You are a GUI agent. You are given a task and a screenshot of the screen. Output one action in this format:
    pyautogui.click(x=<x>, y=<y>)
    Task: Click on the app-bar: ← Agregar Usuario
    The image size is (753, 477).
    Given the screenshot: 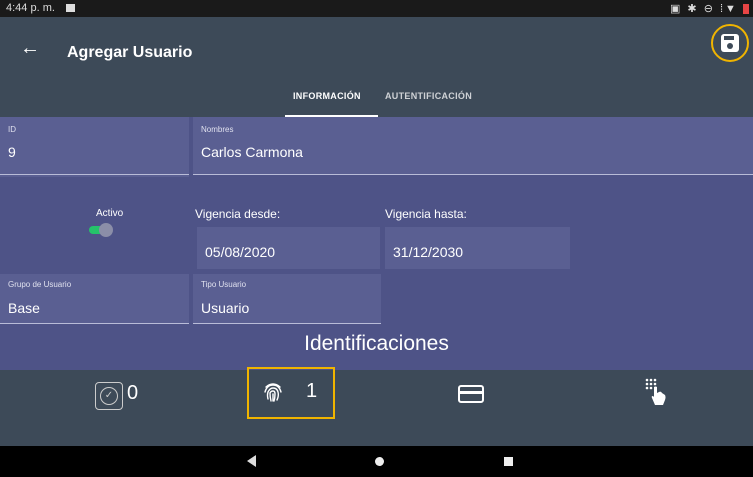 What is the action you would take?
    pyautogui.click(x=376, y=47)
    